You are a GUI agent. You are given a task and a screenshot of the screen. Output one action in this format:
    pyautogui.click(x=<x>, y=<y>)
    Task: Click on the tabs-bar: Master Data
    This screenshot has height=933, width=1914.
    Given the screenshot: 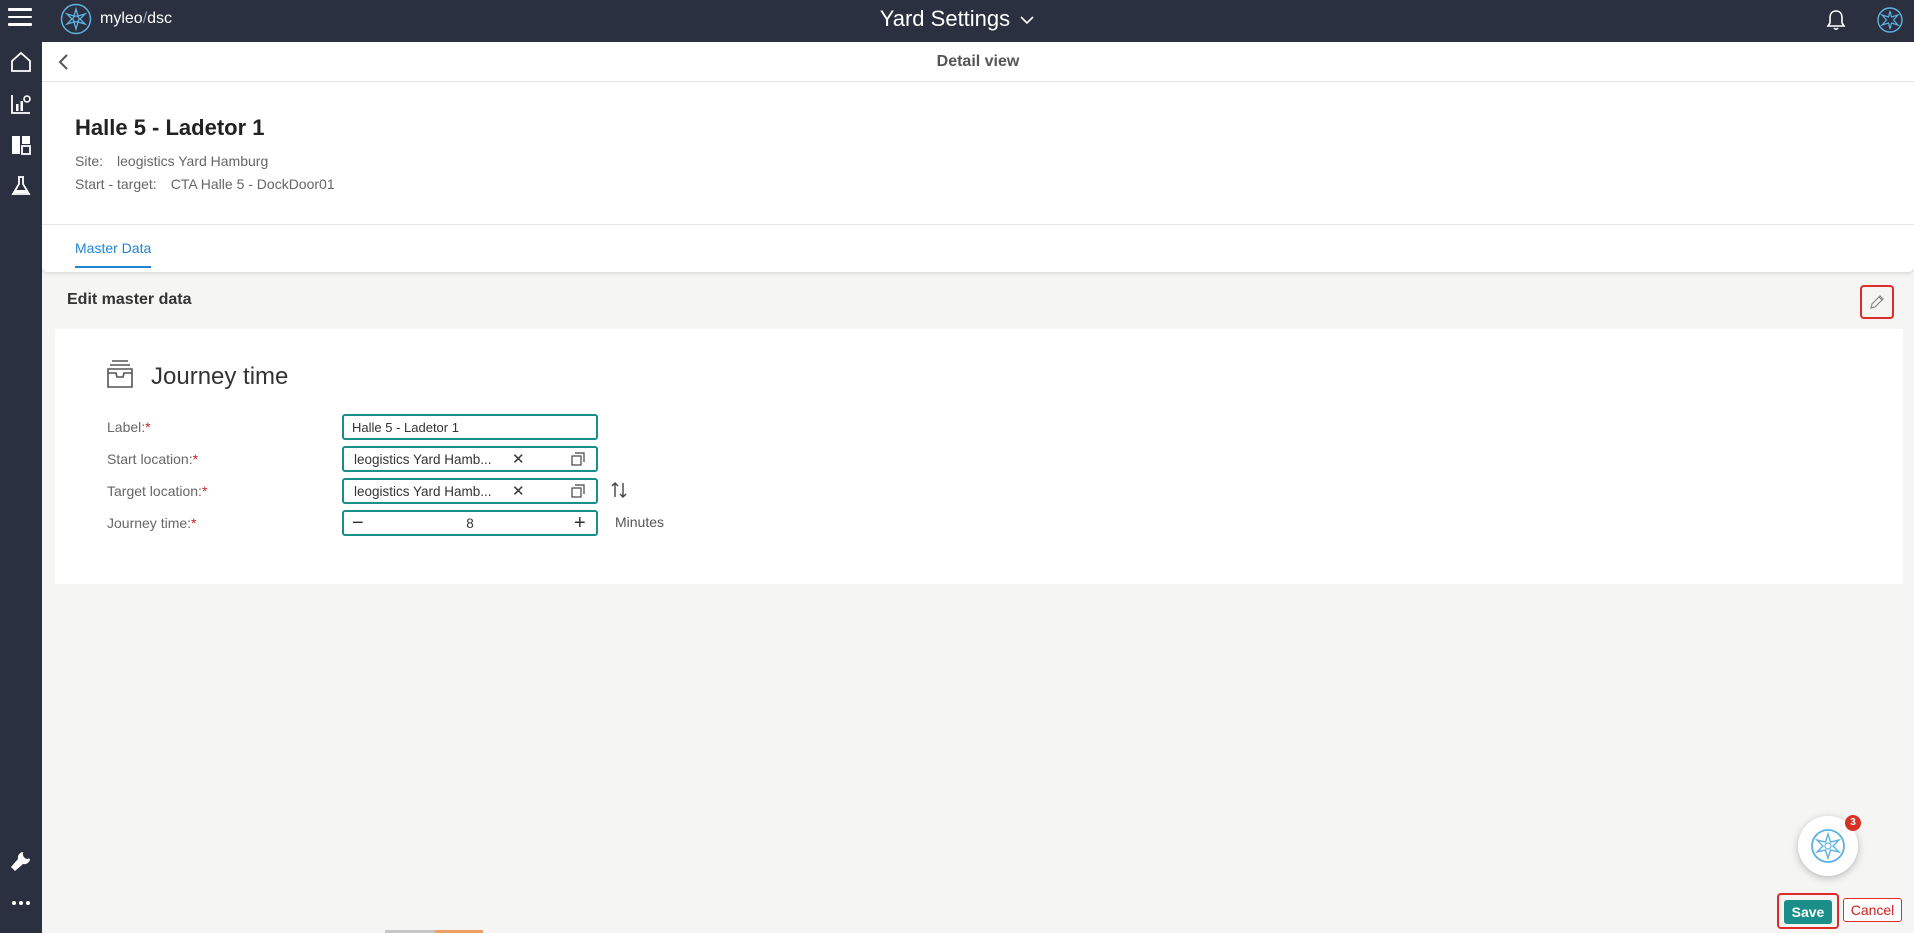 What is the action you would take?
    pyautogui.click(x=978, y=248)
    